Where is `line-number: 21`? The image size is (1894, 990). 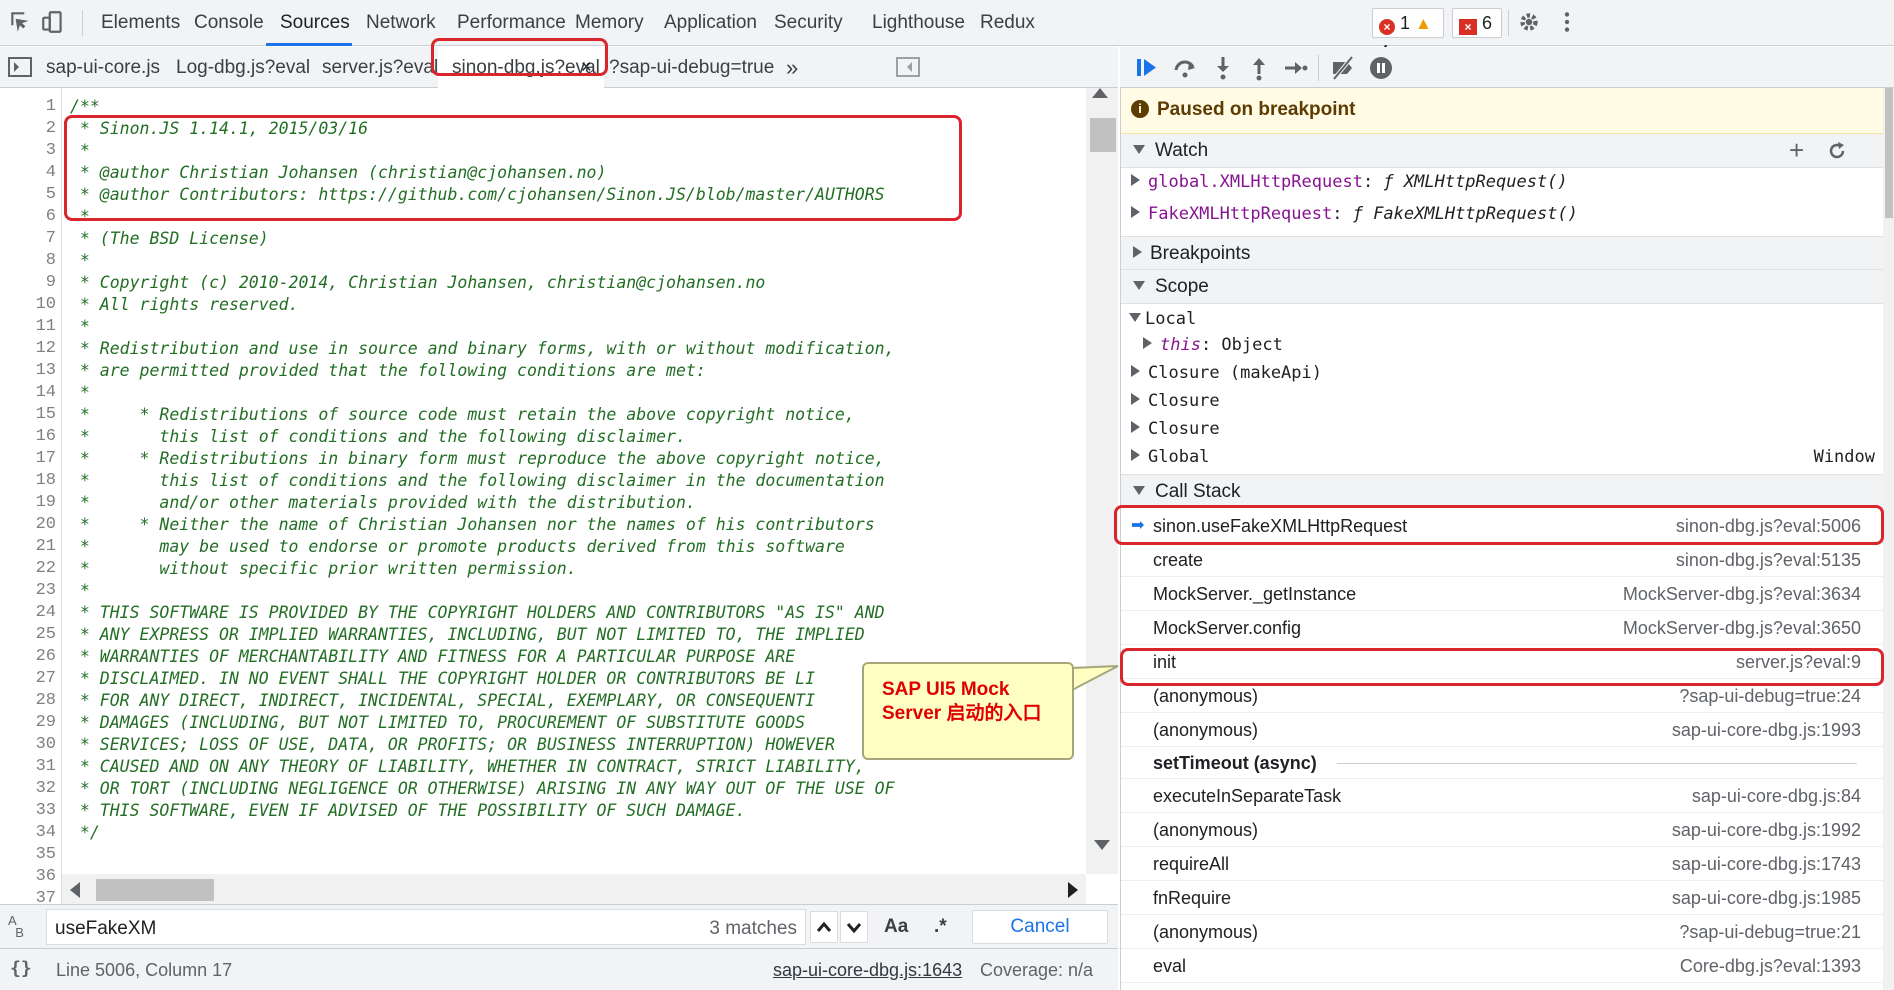 line-number: 21 is located at coordinates (28, 547).